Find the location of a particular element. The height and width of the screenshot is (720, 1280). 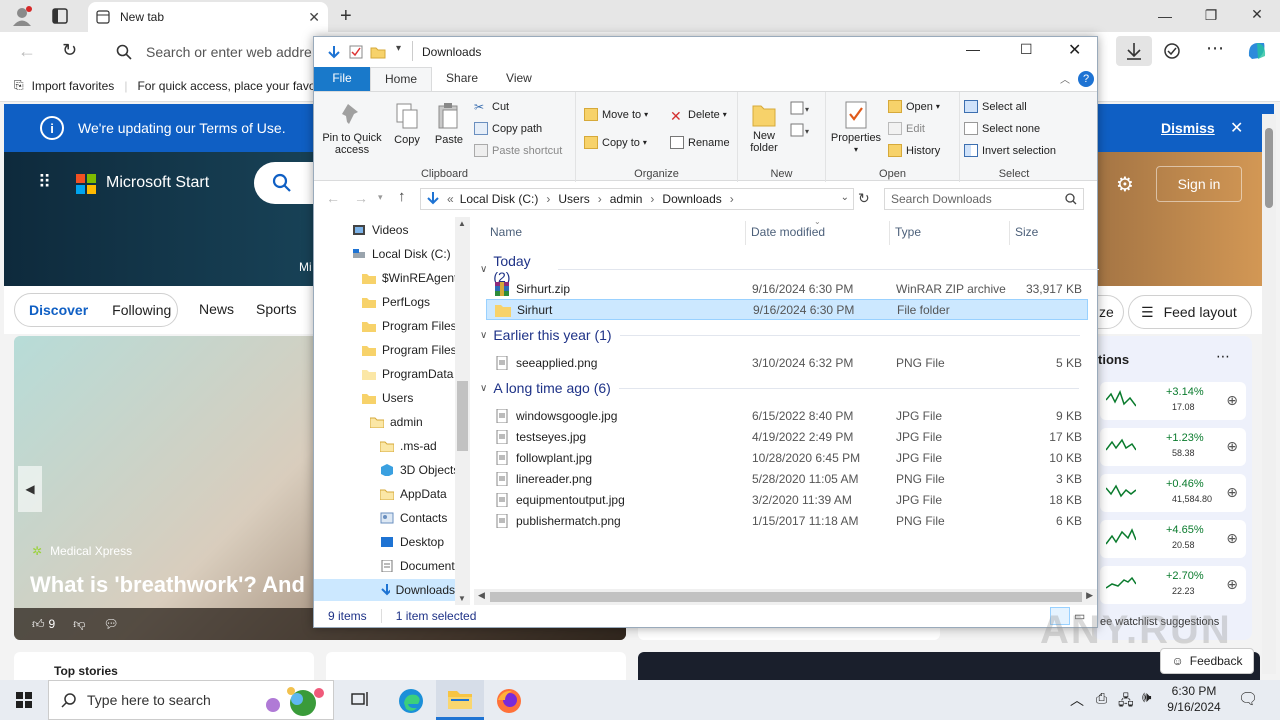

group-header-earlier: ∨ Earlier this year (1) is located at coordinates (780, 335).